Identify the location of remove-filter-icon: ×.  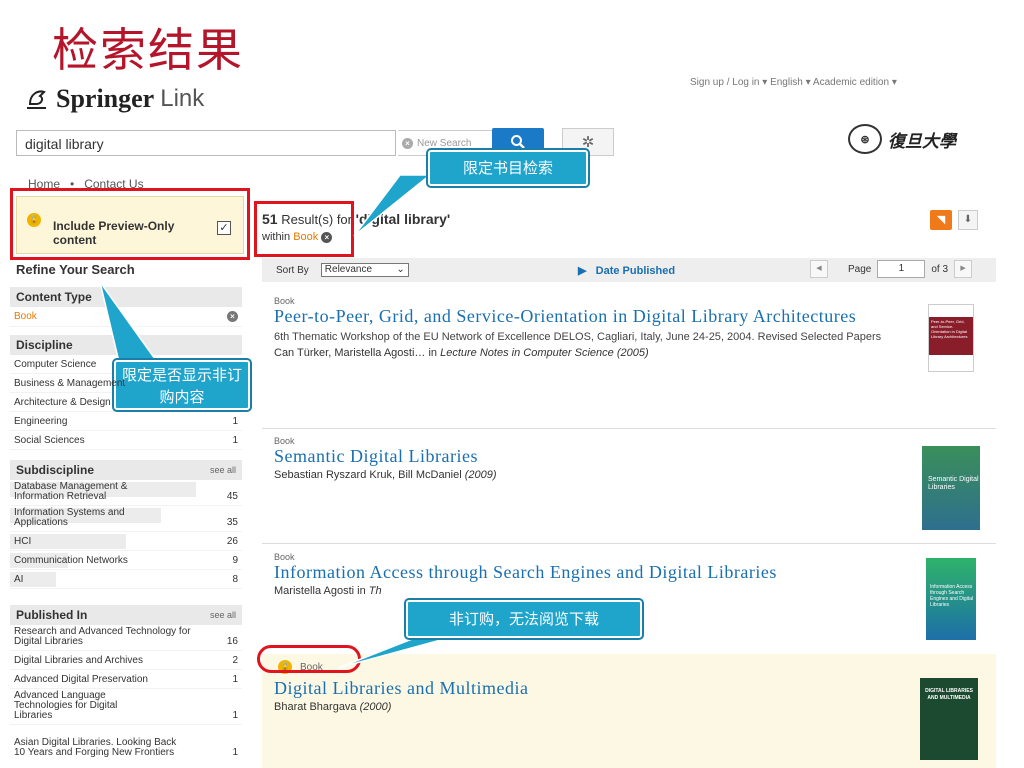
(232, 316).